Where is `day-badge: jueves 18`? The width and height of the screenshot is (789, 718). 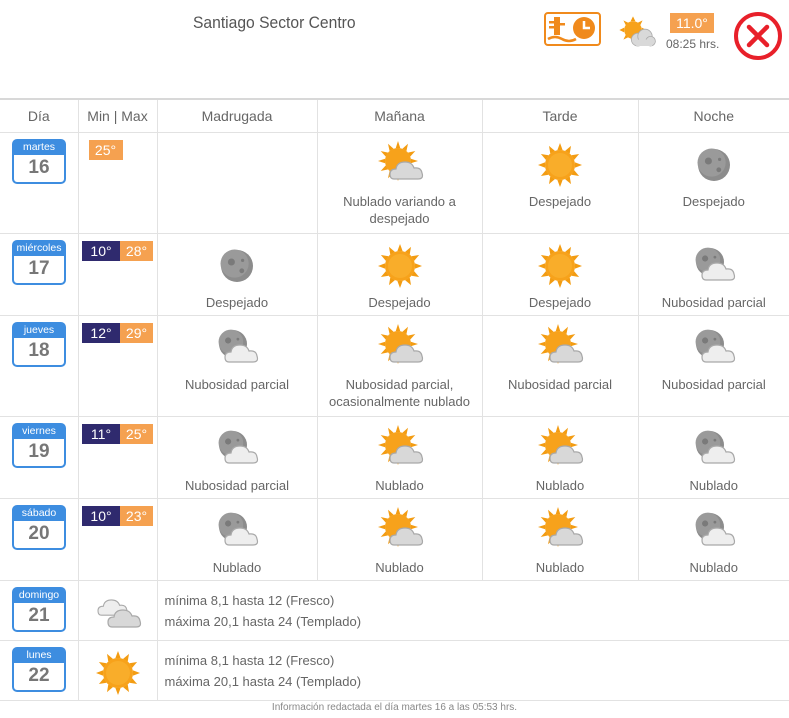
day-badge: jueves 18 is located at coordinates (39, 344).